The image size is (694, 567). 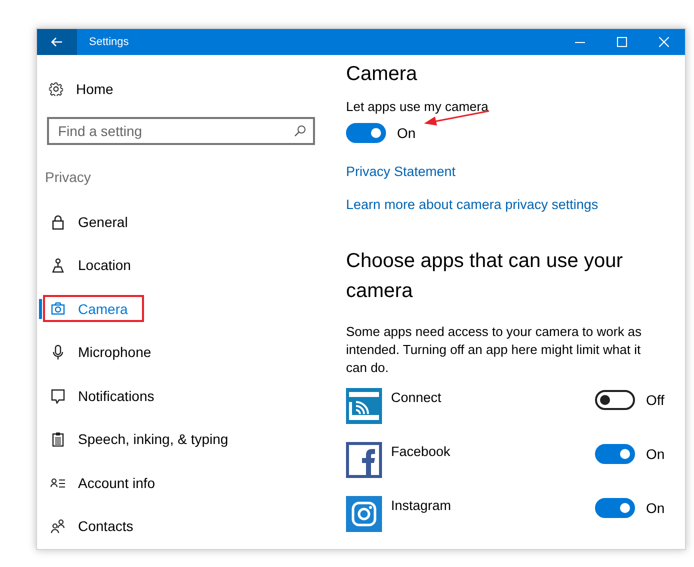 I want to click on nav-item: Location, so click(x=92, y=265).